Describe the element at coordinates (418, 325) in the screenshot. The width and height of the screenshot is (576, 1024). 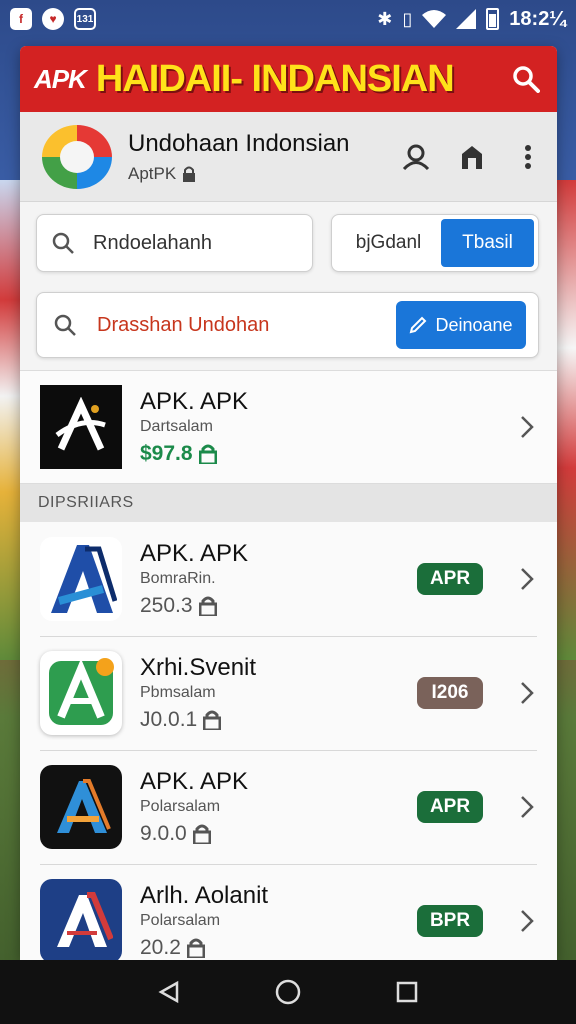
I see `edit-icon` at that location.